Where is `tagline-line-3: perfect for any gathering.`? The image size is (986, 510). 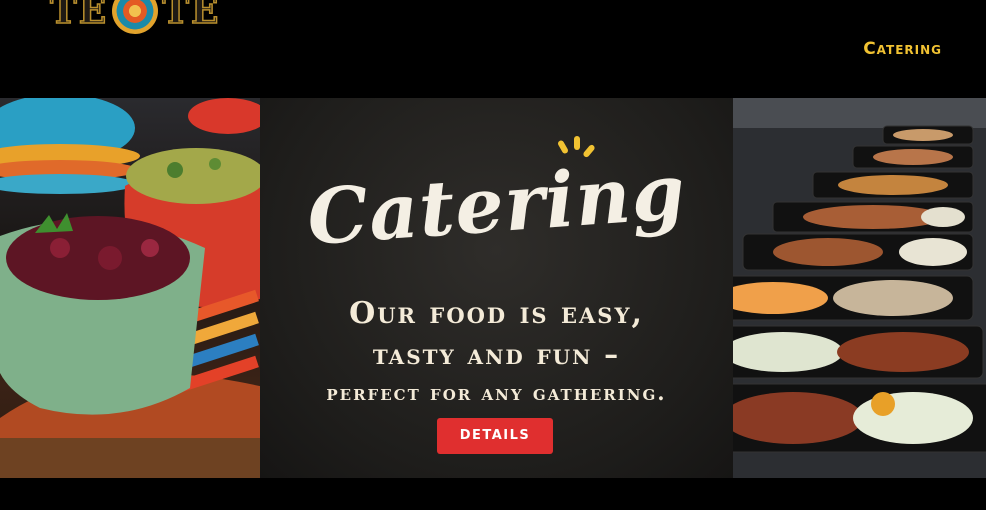 tagline-line-3: perfect for any gathering. is located at coordinates (496, 392).